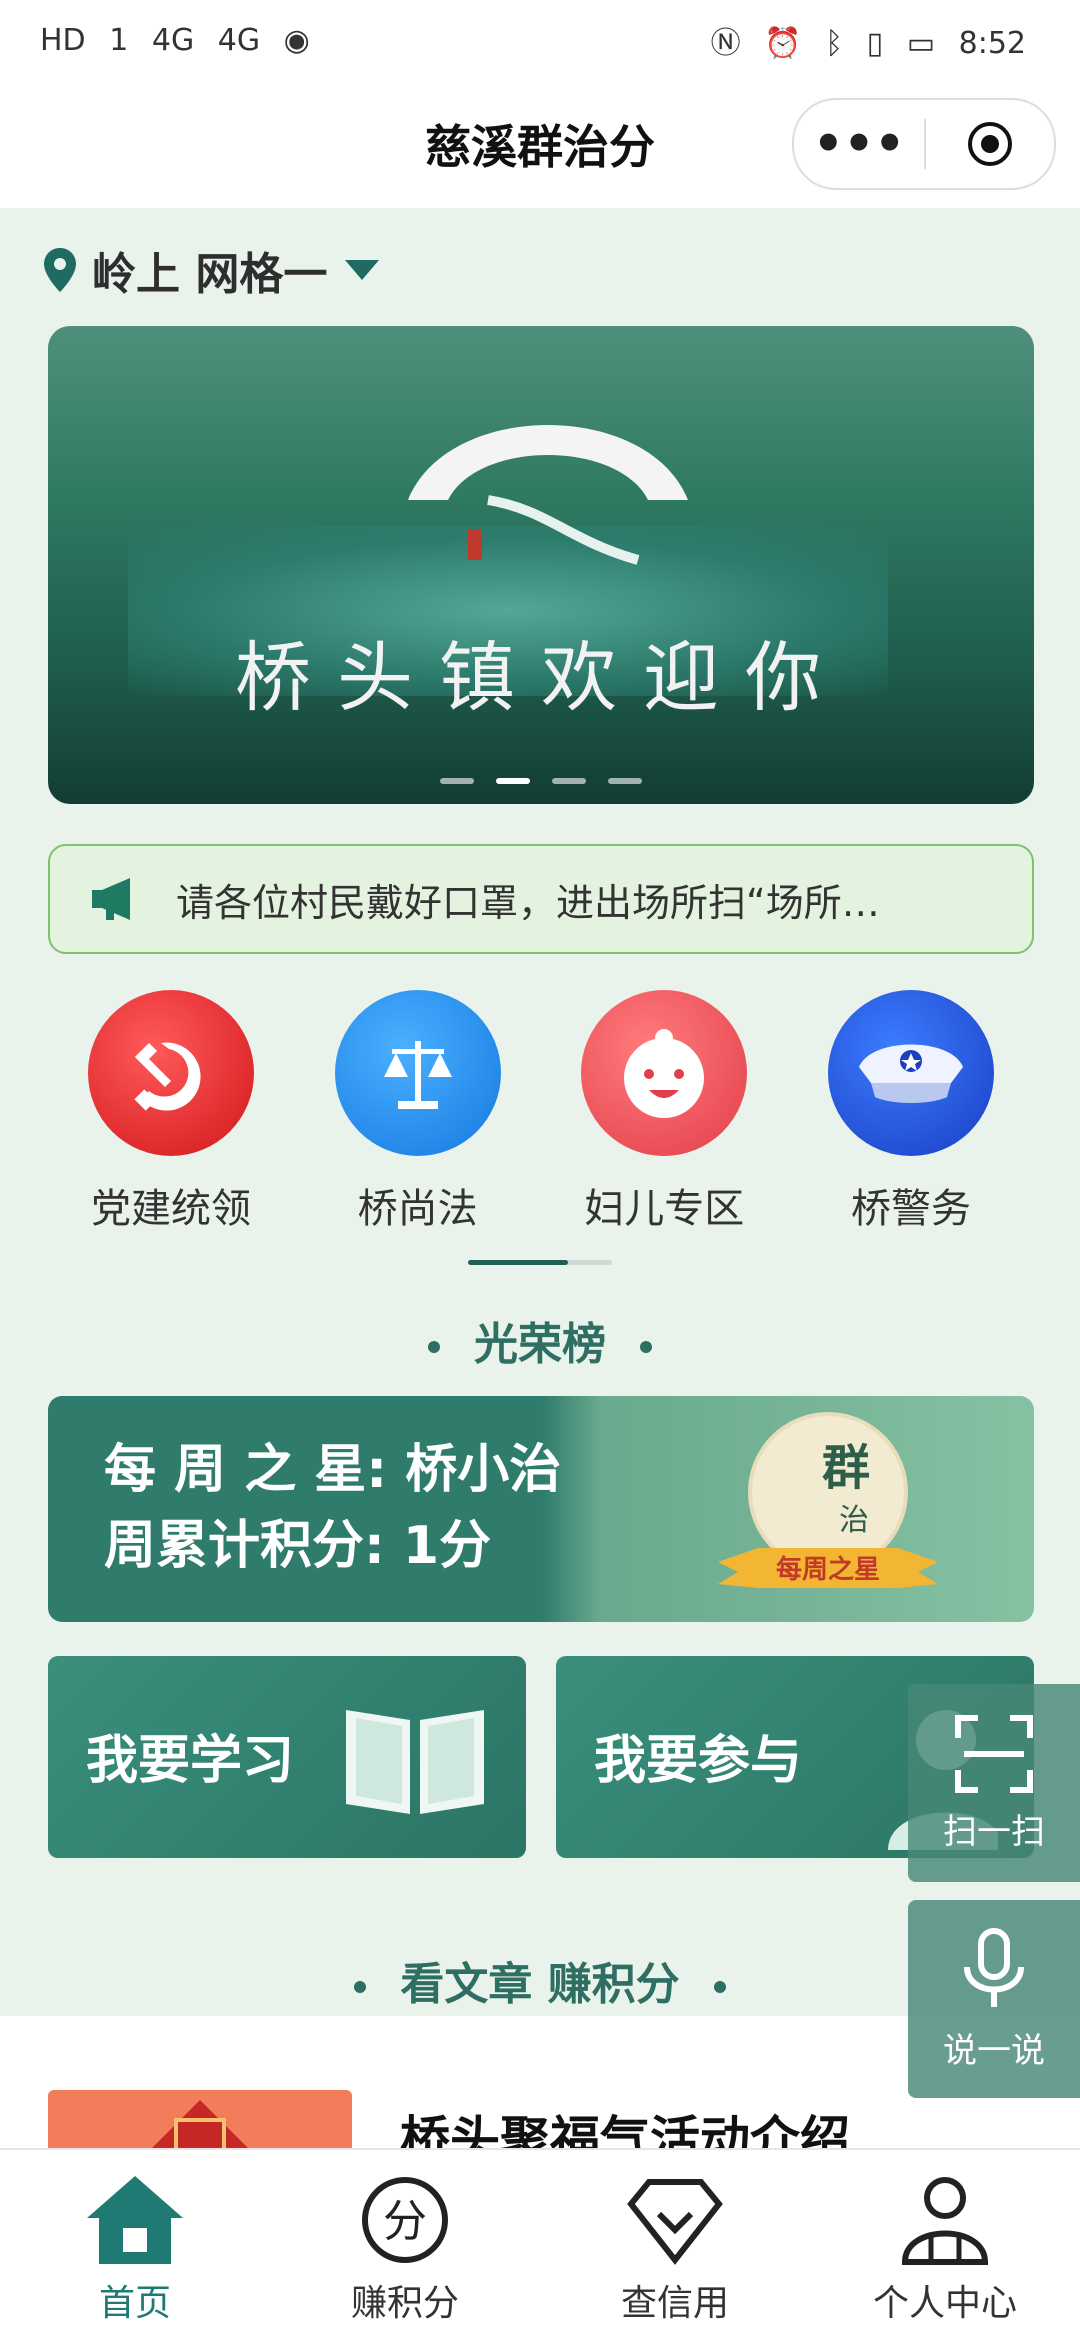 The image size is (1080, 2342). I want to click on points-icon: 分, so click(405, 2220).